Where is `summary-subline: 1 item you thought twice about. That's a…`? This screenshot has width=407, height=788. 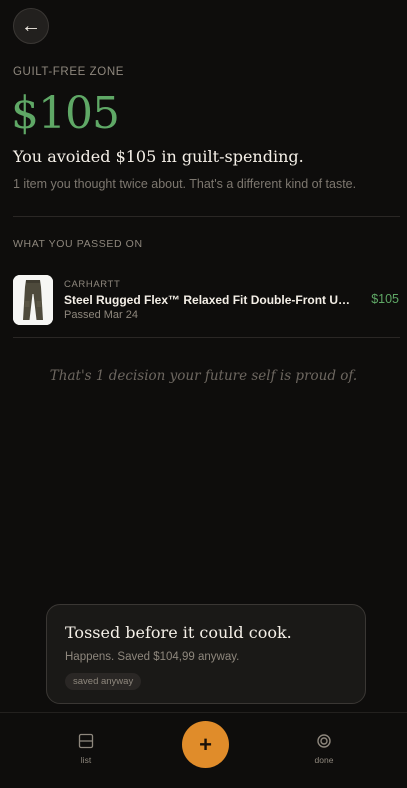
summary-subline: 1 item you thought twice about. That's a… is located at coordinates (185, 184).